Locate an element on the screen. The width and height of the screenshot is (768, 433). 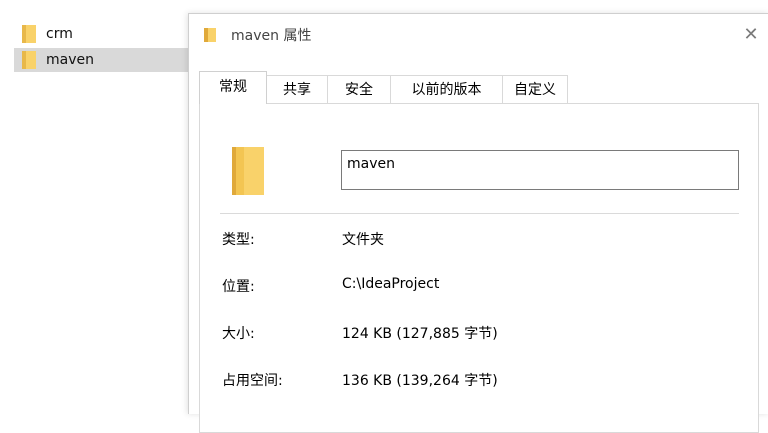
file-item-crm: crm is located at coordinates (102, 34).